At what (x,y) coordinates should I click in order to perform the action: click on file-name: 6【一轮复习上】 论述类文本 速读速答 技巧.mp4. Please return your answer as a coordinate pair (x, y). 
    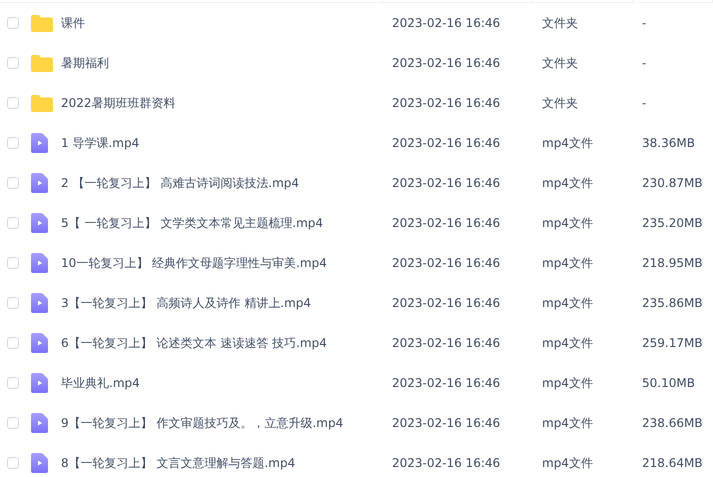
    Looking at the image, I should click on (226, 343).